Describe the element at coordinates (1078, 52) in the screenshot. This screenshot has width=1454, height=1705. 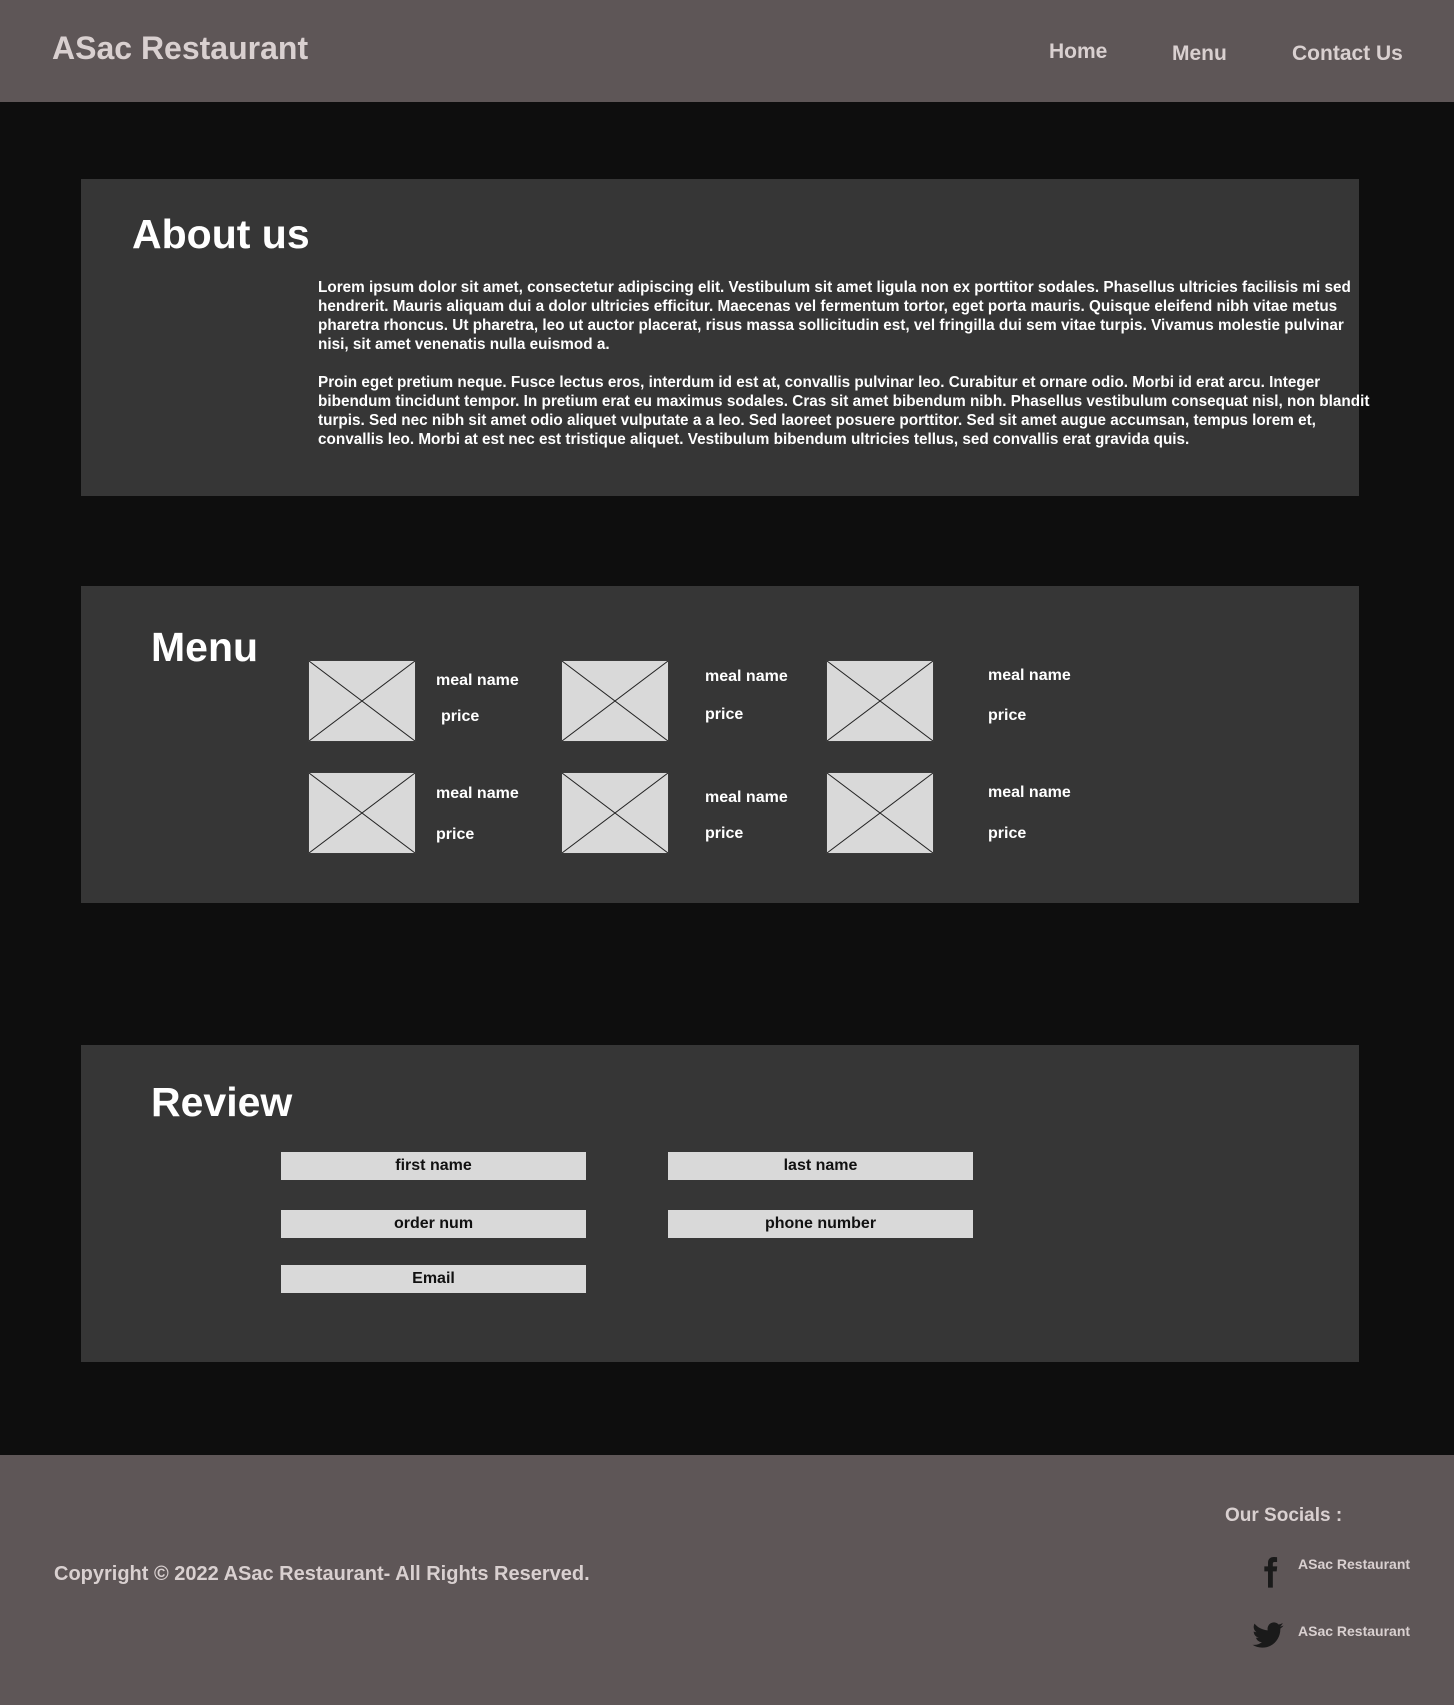
I see `nav-home-link: Home` at that location.